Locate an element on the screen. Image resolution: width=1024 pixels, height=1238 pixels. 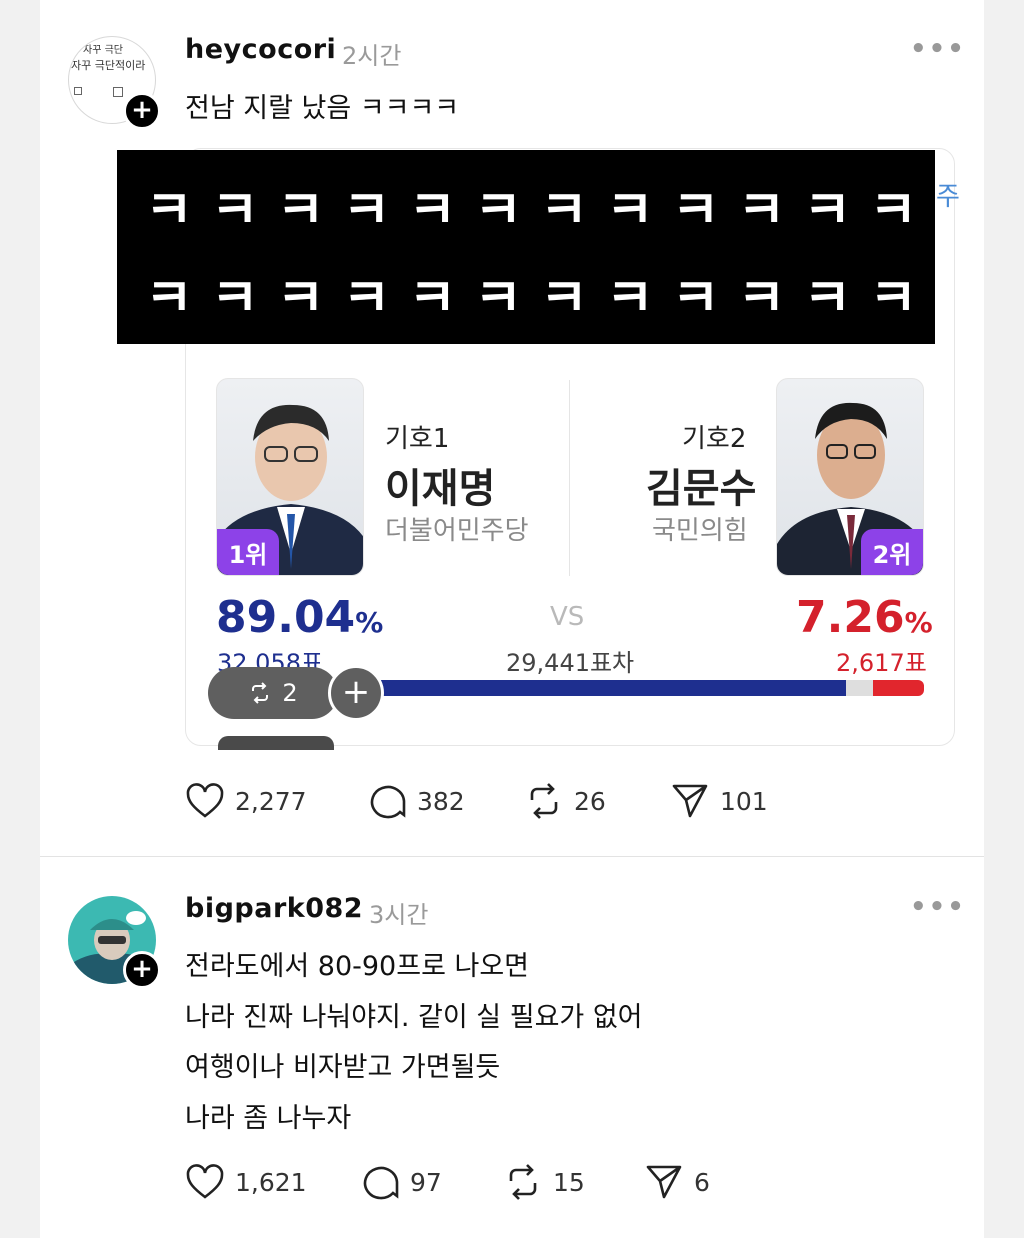
candidate2-number: 기호2 is located at coordinates (714, 439).